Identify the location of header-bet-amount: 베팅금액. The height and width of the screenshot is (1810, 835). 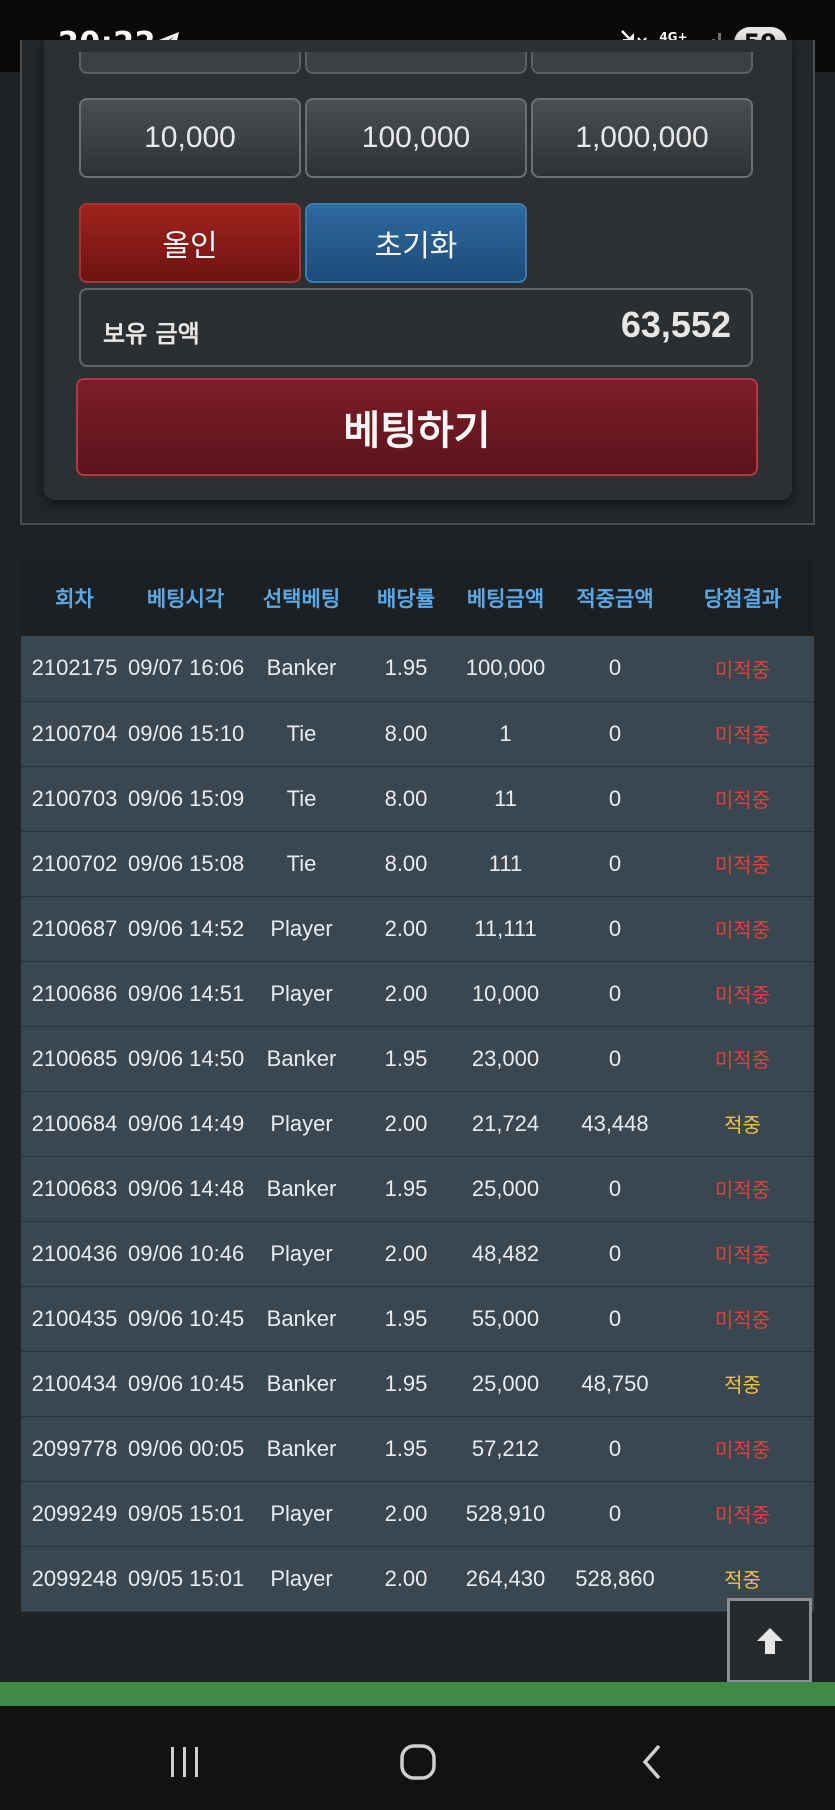
(505, 599).